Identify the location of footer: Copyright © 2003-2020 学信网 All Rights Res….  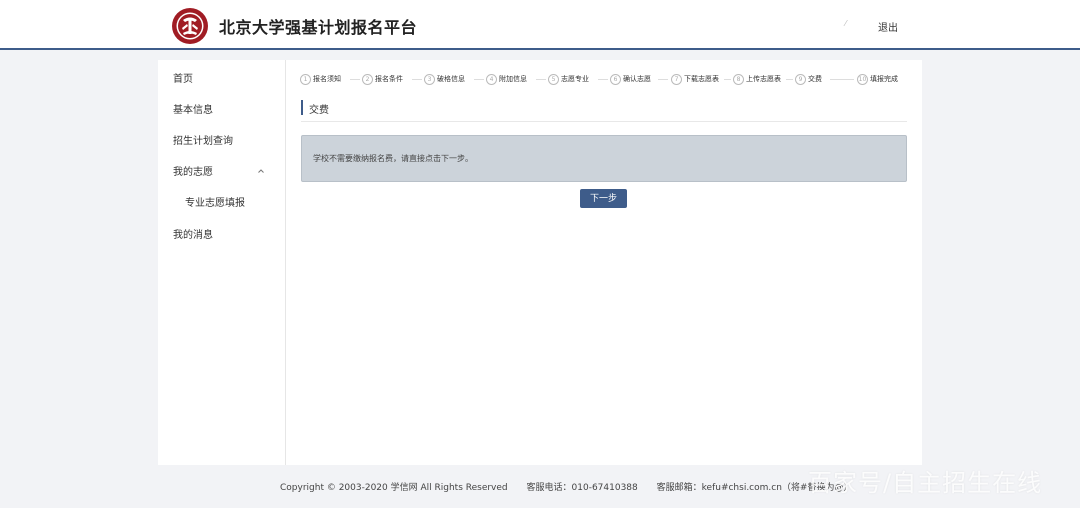
(574, 486).